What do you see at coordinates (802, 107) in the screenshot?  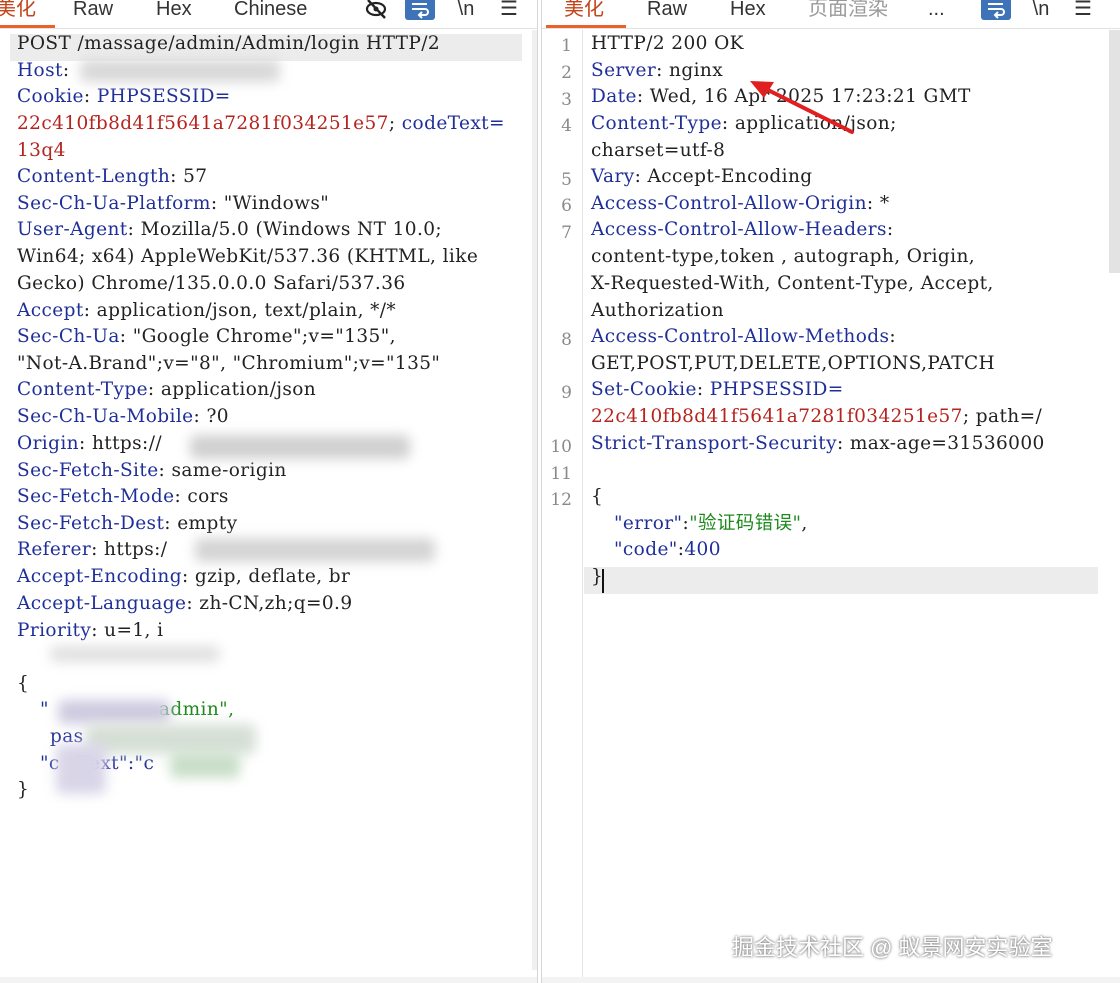 I see `red-arrow-annotation` at bounding box center [802, 107].